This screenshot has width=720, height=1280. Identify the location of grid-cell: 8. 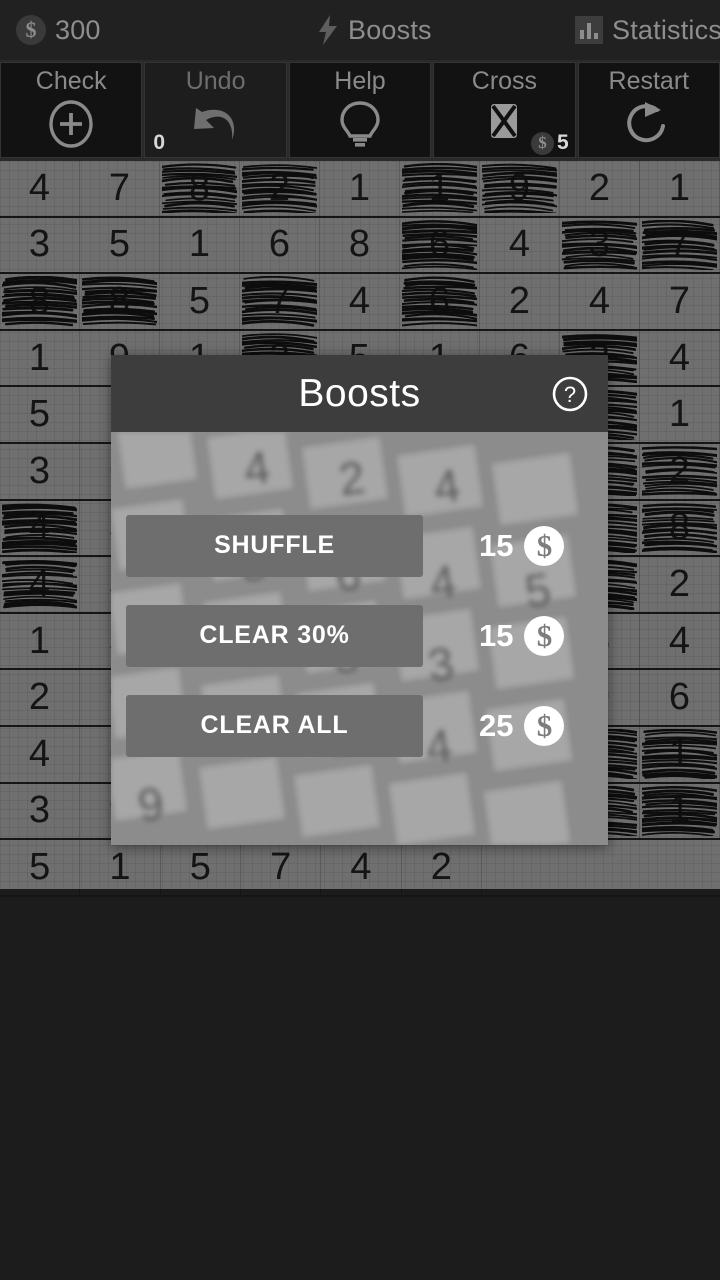
(360, 245).